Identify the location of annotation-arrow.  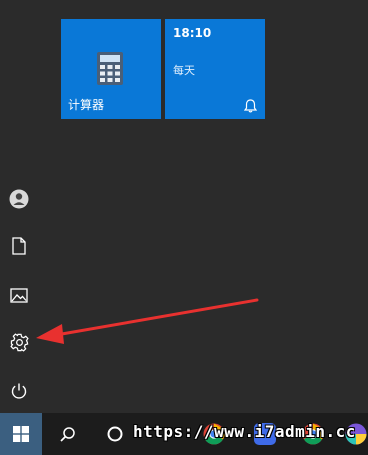
(147, 321).